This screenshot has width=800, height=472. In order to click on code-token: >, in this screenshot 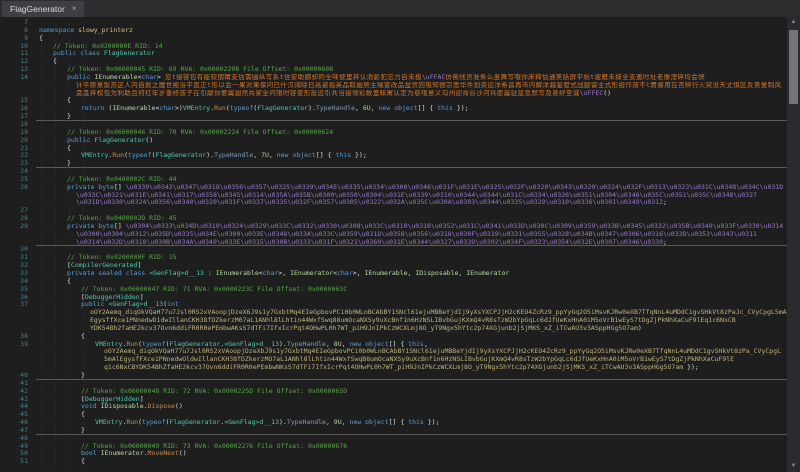, I will do `click(358, 273)`.